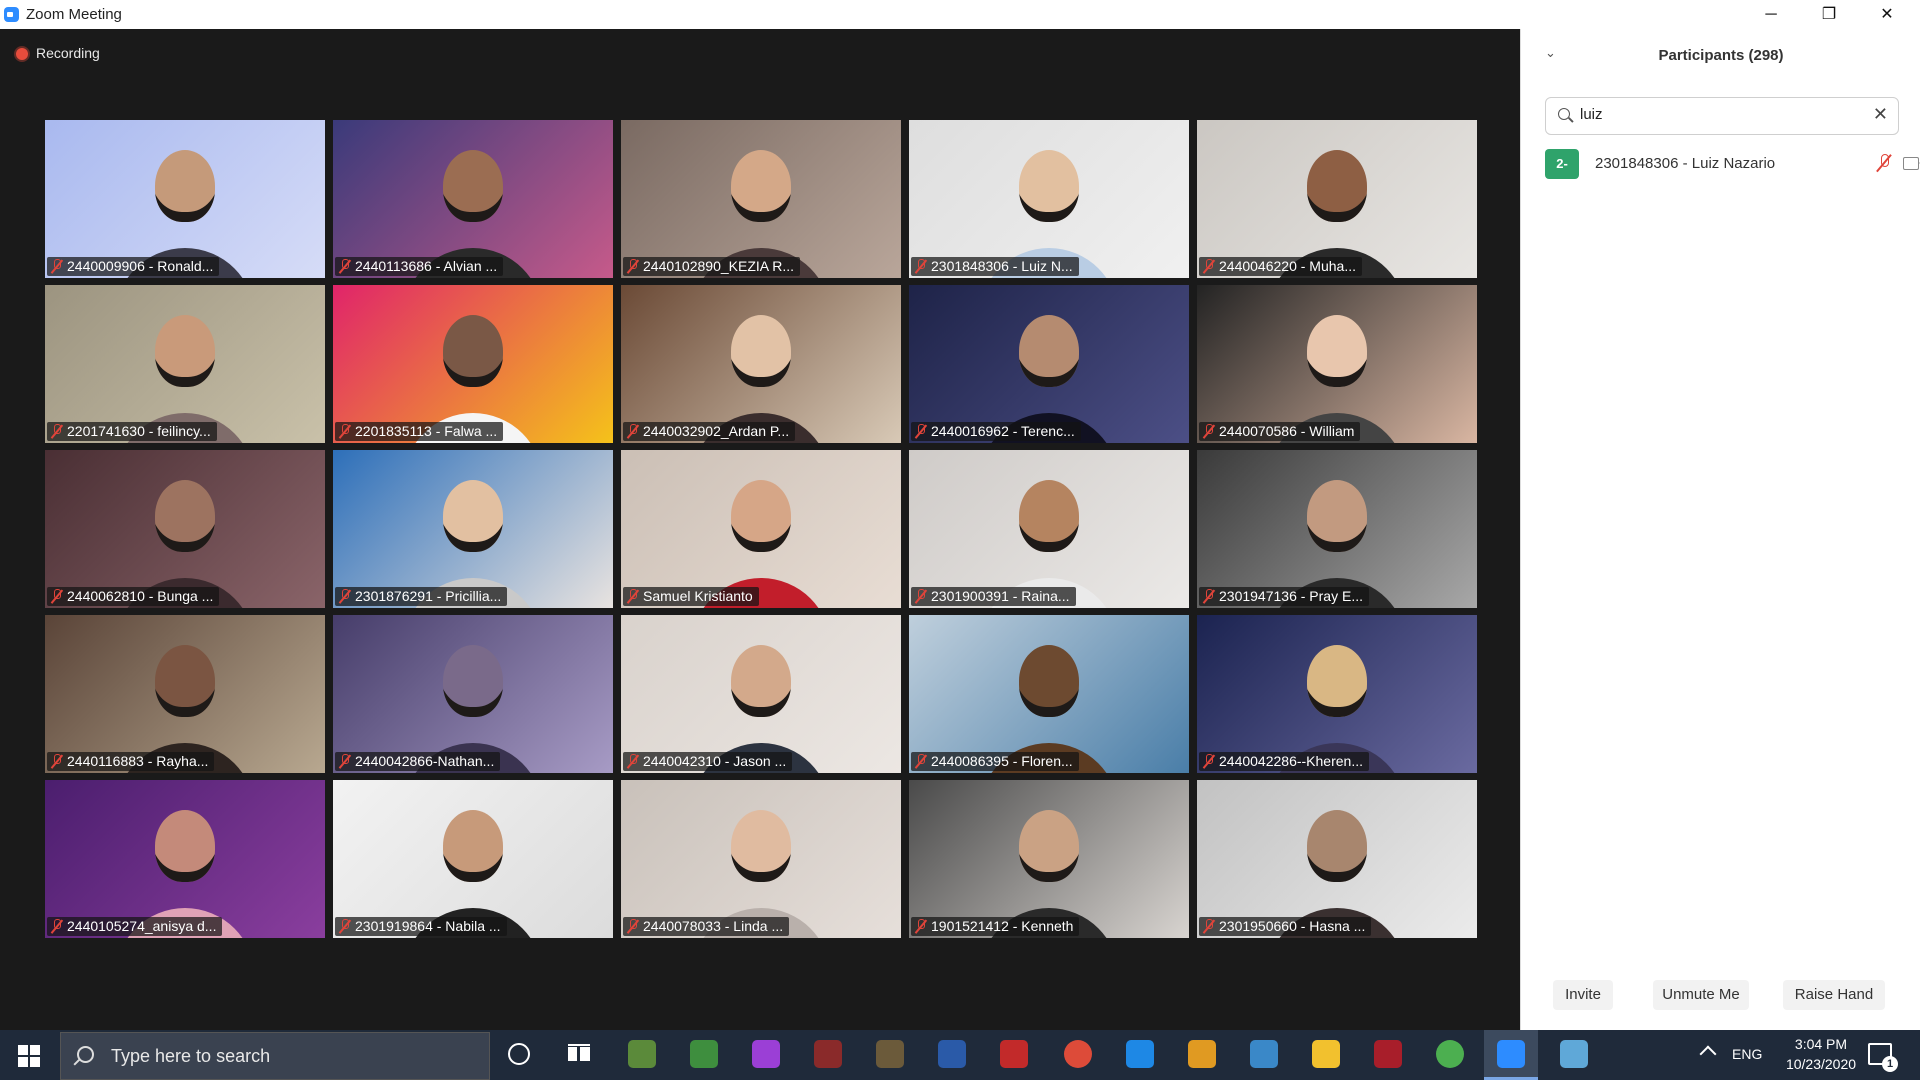 The height and width of the screenshot is (1080, 1920). What do you see at coordinates (1140, 1054) in the screenshot?
I see `vscode-icon` at bounding box center [1140, 1054].